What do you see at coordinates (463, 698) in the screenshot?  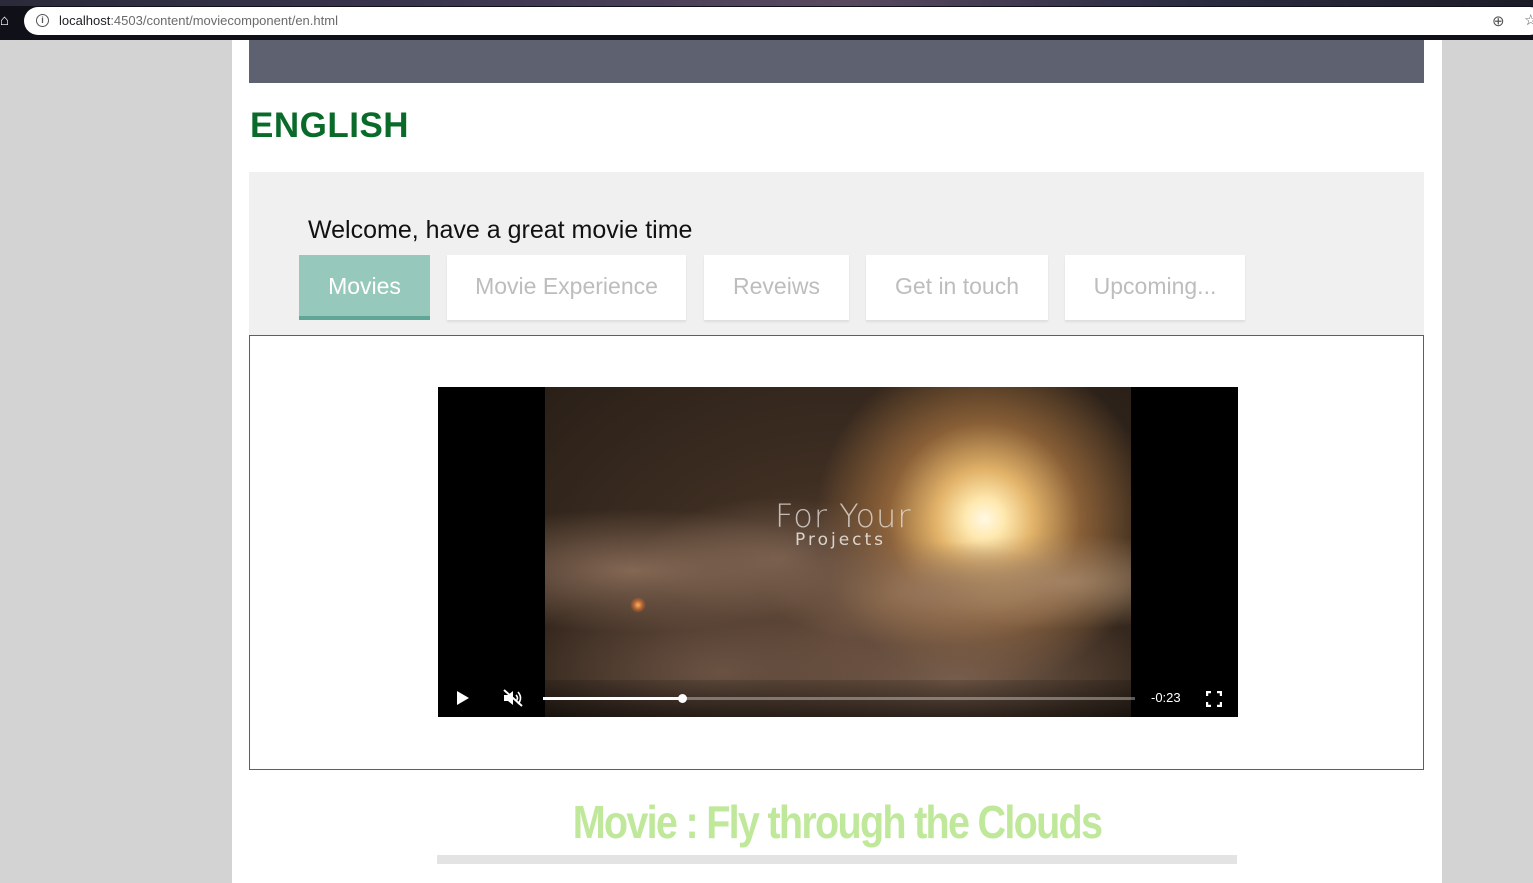 I see `play-icon` at bounding box center [463, 698].